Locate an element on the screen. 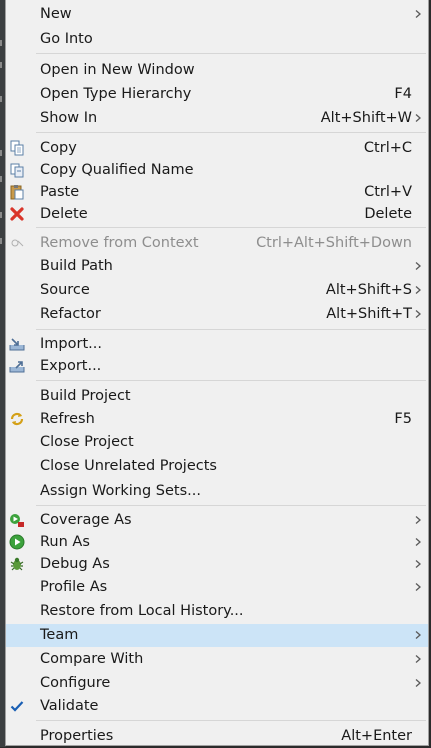 This screenshot has width=431, height=748. menu-item-refactor: Refactor Alt+Shift+T is located at coordinates (217, 314).